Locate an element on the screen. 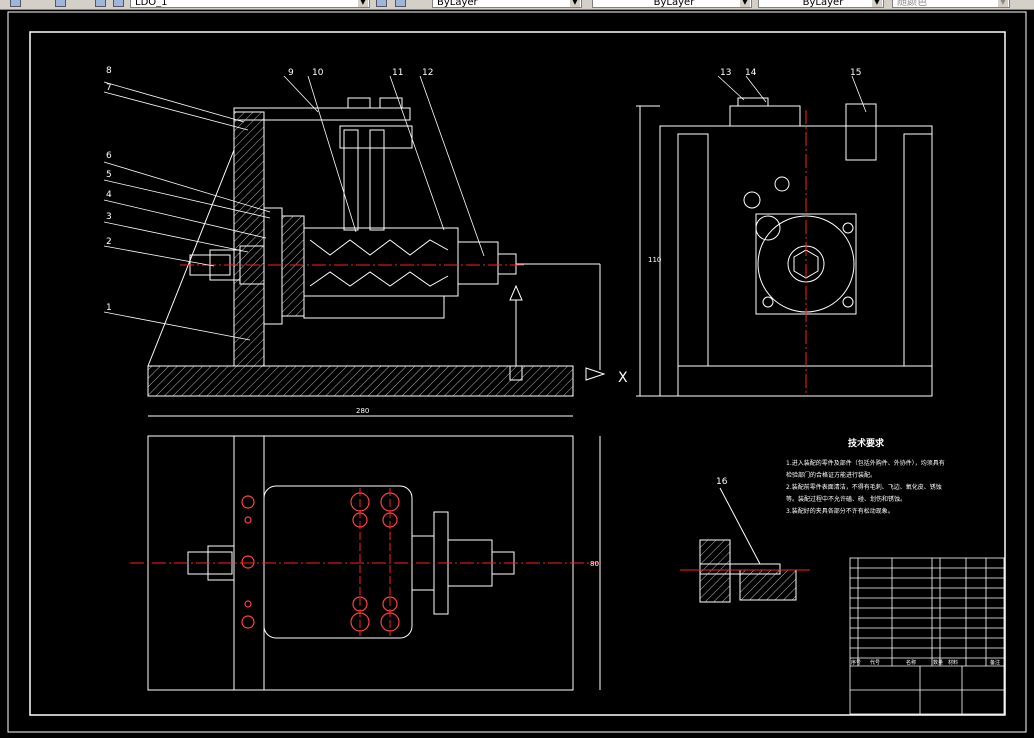 This screenshot has height=738, width=1034. title-block is located at coordinates (927, 636).